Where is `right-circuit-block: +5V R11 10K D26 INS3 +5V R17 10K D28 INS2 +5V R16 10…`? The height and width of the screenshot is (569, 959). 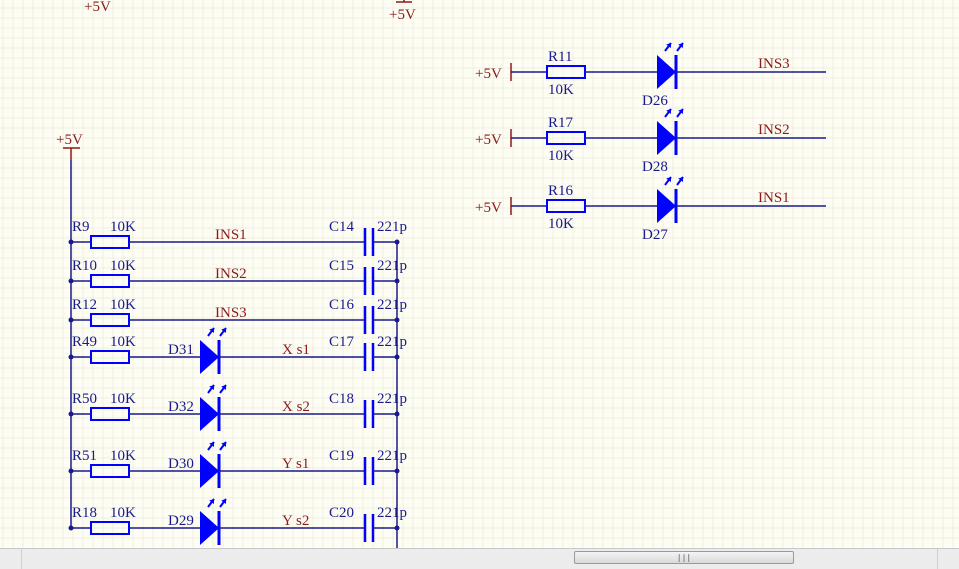 right-circuit-block: +5V R11 10K D26 INS3 +5V R17 10K D28 INS2 +5V R16 10… is located at coordinates (650, 142).